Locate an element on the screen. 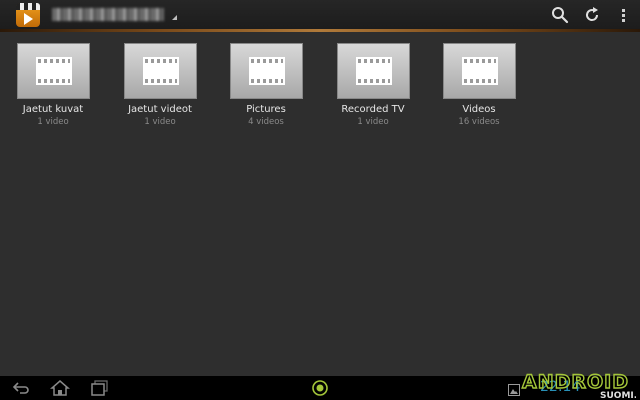  center-circle-icon is located at coordinates (320, 388).